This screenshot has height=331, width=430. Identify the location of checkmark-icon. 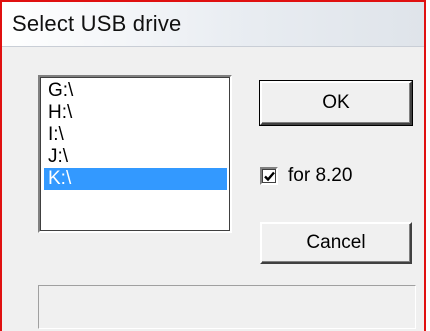
(269, 176).